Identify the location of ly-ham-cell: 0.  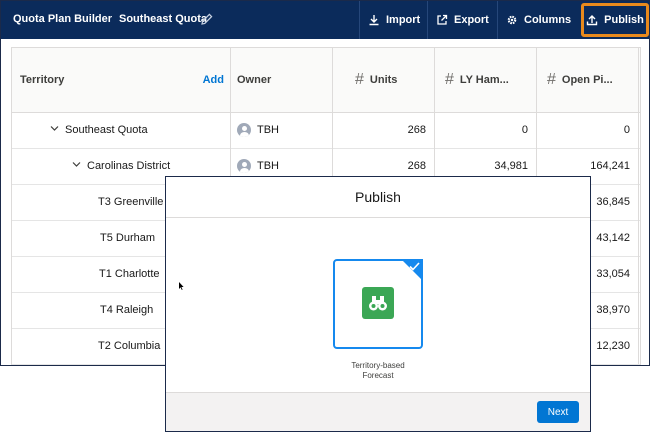
(486, 130).